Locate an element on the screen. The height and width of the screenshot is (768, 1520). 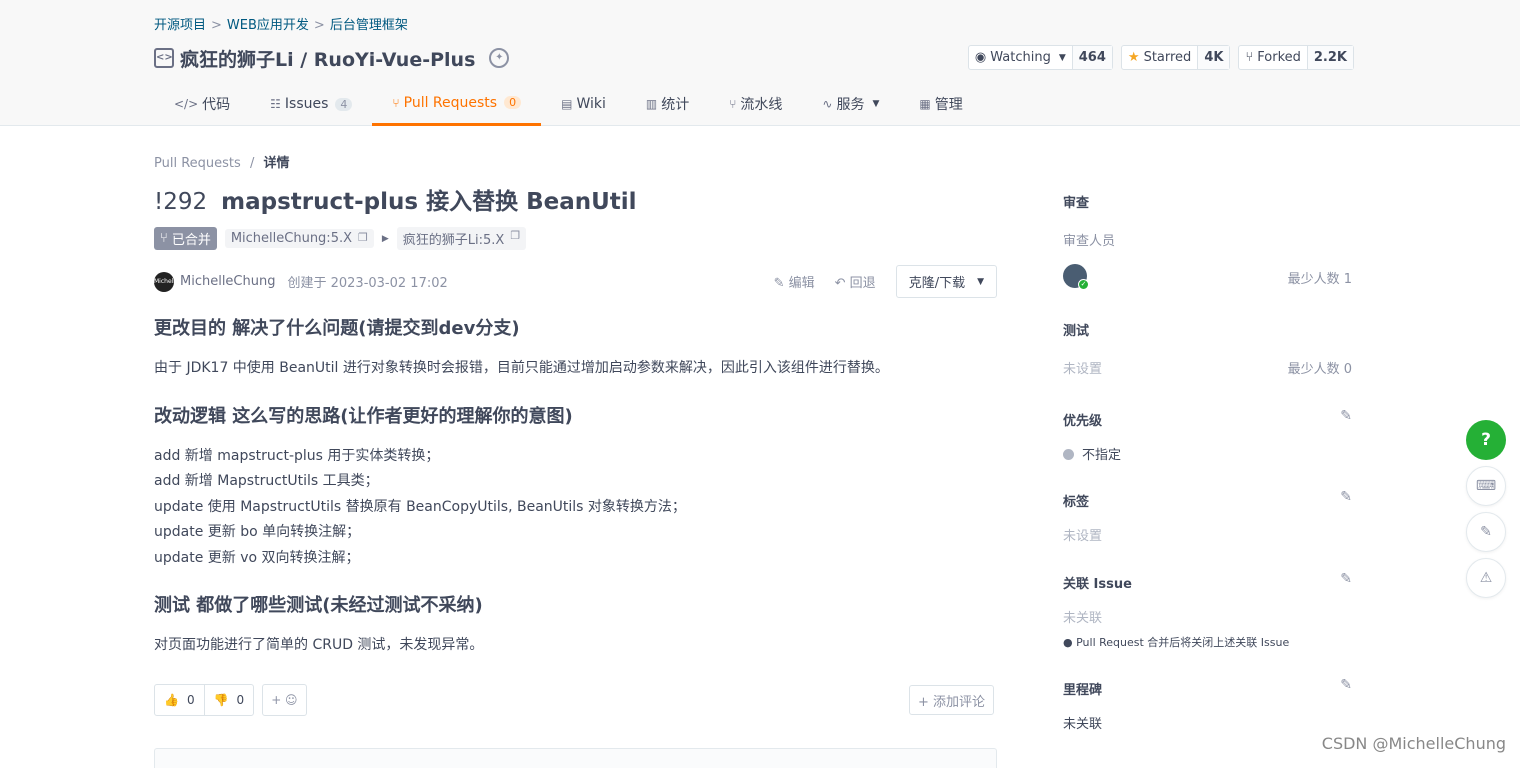
pr-actions: ✎ 编辑 ↶ 回退 克隆/下载 ▼ is located at coordinates (885, 281).